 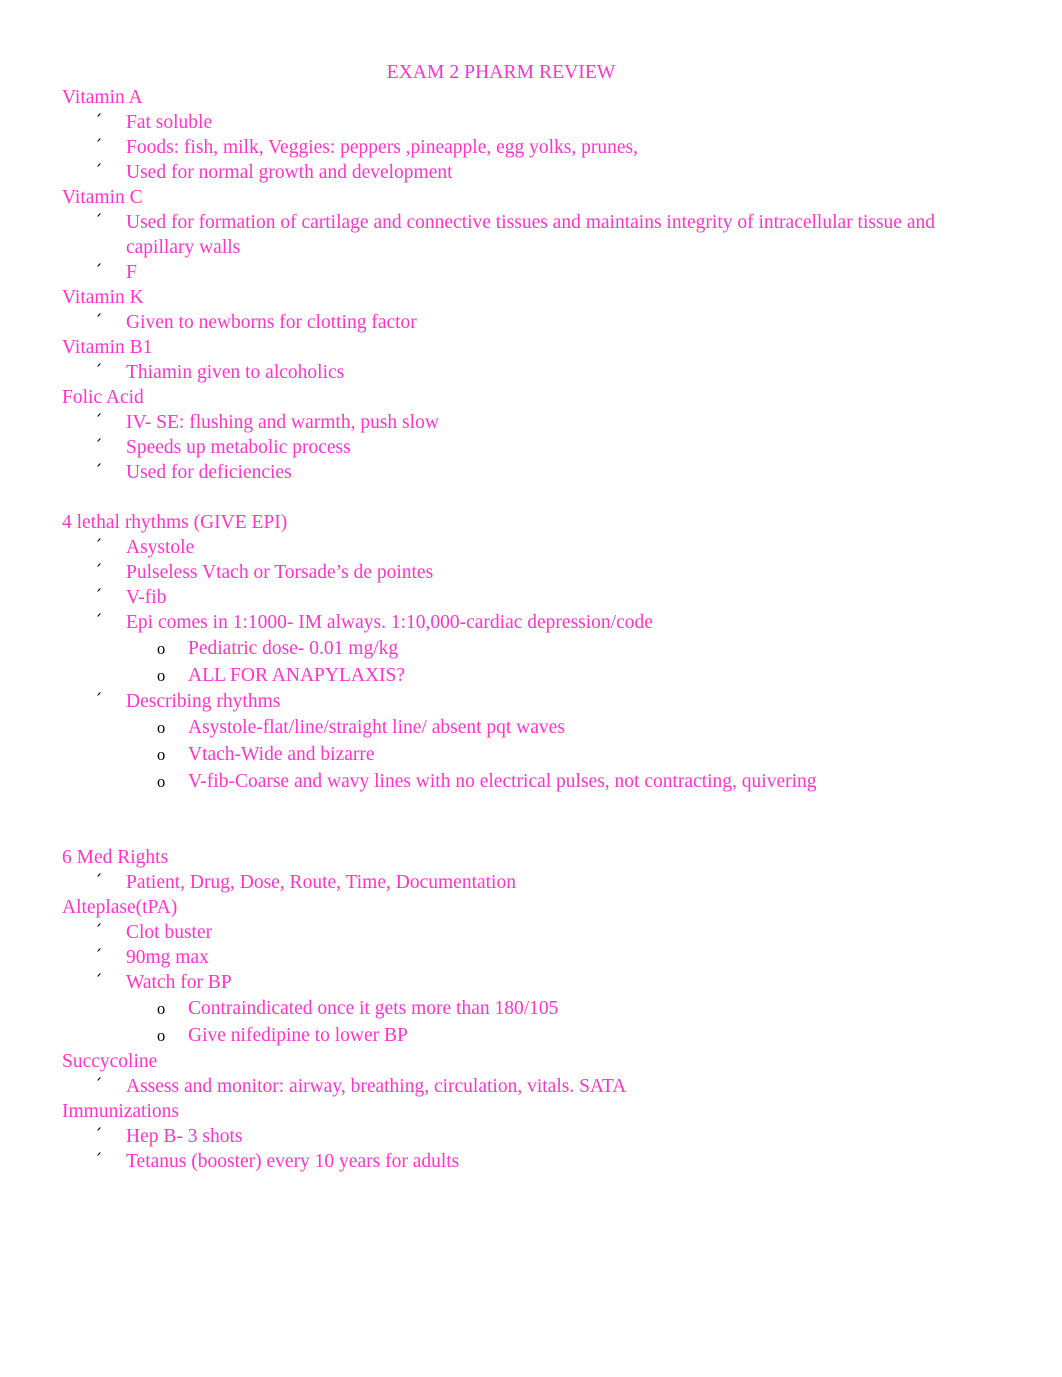 I want to click on list-item: ´ Asystole, so click(x=531, y=547).